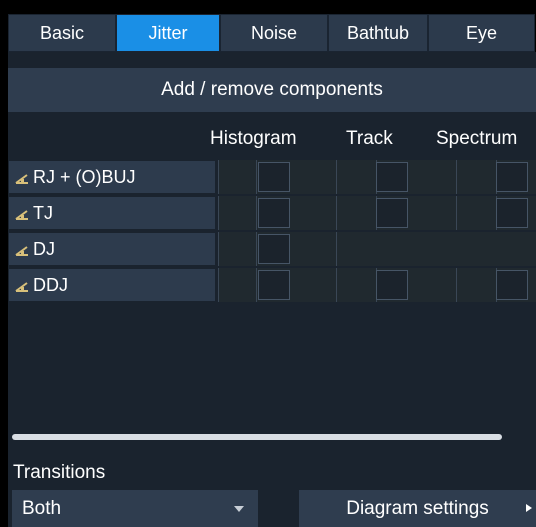  I want to click on chevron-down-icon, so click(239, 509).